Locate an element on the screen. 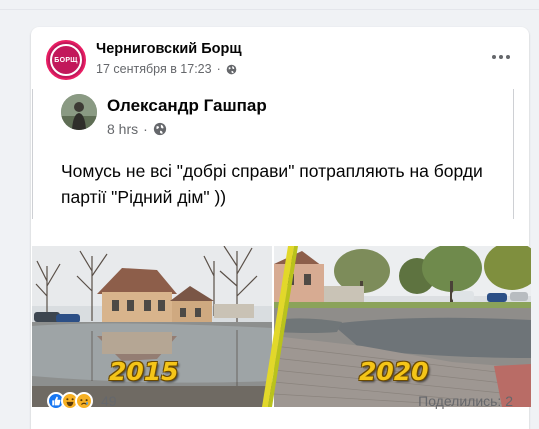  post-timestamp: 17 сентября в 17:23 is located at coordinates (154, 69).